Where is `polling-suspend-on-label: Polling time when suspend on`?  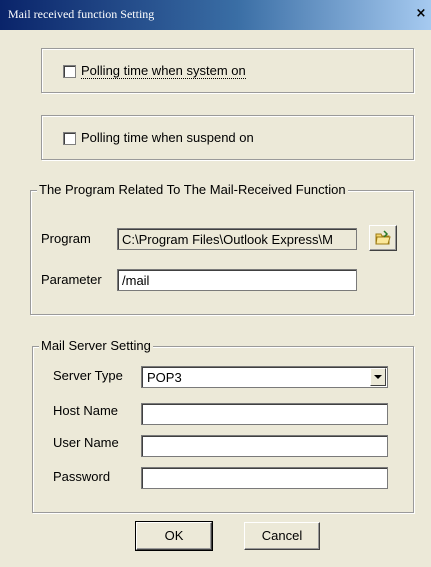 polling-suspend-on-label: Polling time when suspend on is located at coordinates (167, 138).